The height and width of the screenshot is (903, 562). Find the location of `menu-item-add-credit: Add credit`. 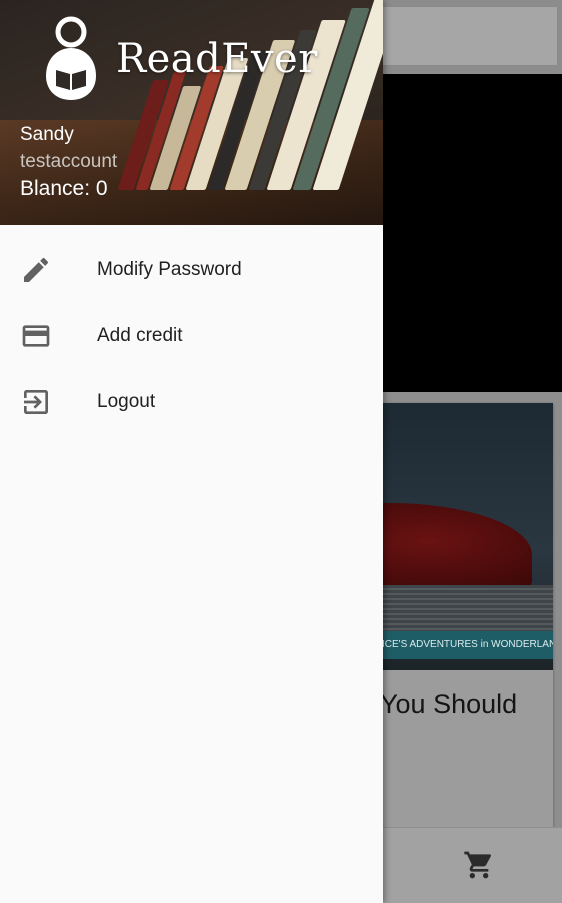

menu-item-add-credit: Add credit is located at coordinates (191, 336).